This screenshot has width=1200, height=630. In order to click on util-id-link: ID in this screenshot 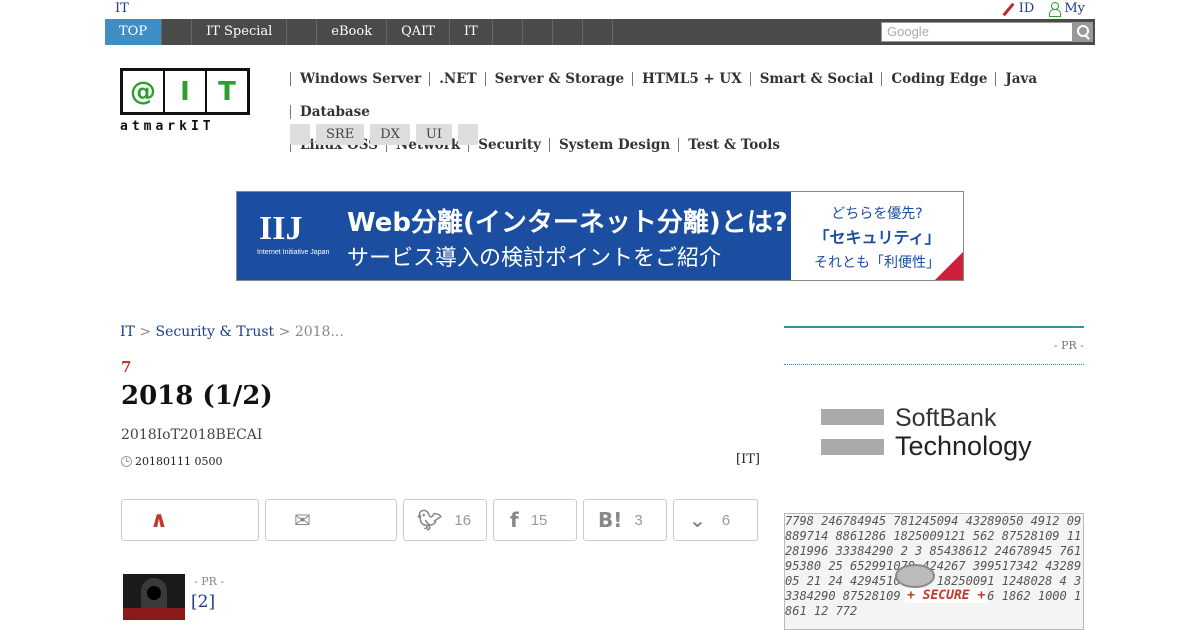, I will do `click(1018, 8)`.